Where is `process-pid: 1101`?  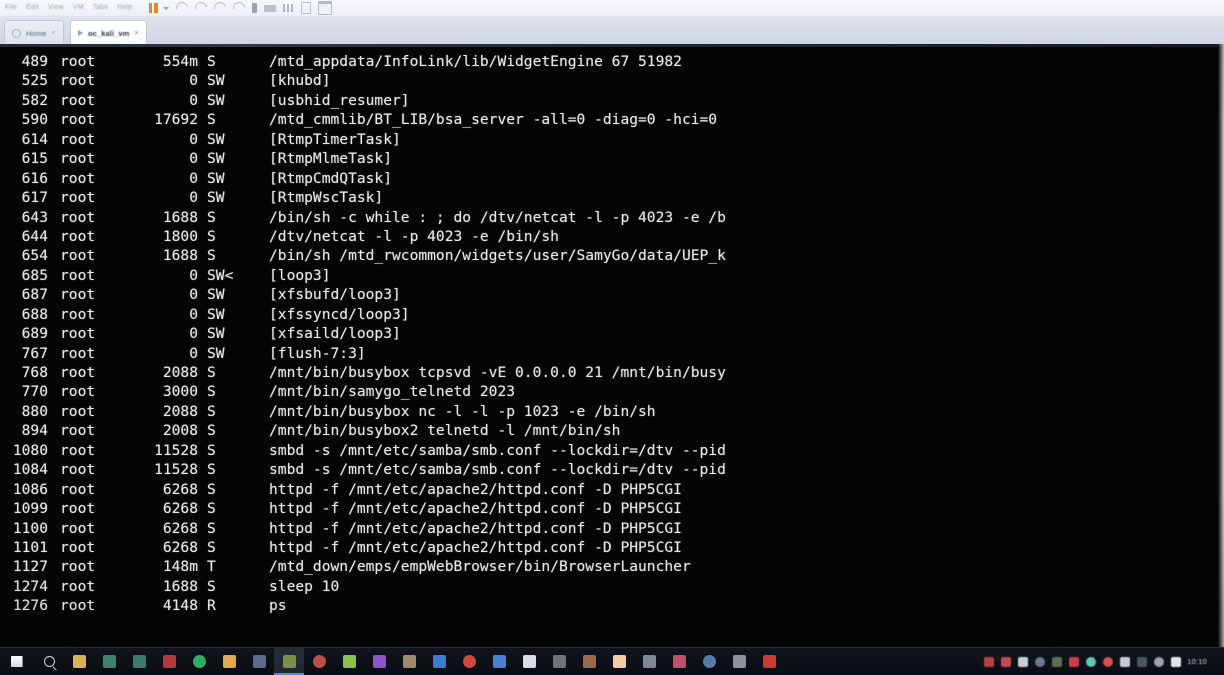 process-pid: 1101 is located at coordinates (30, 547).